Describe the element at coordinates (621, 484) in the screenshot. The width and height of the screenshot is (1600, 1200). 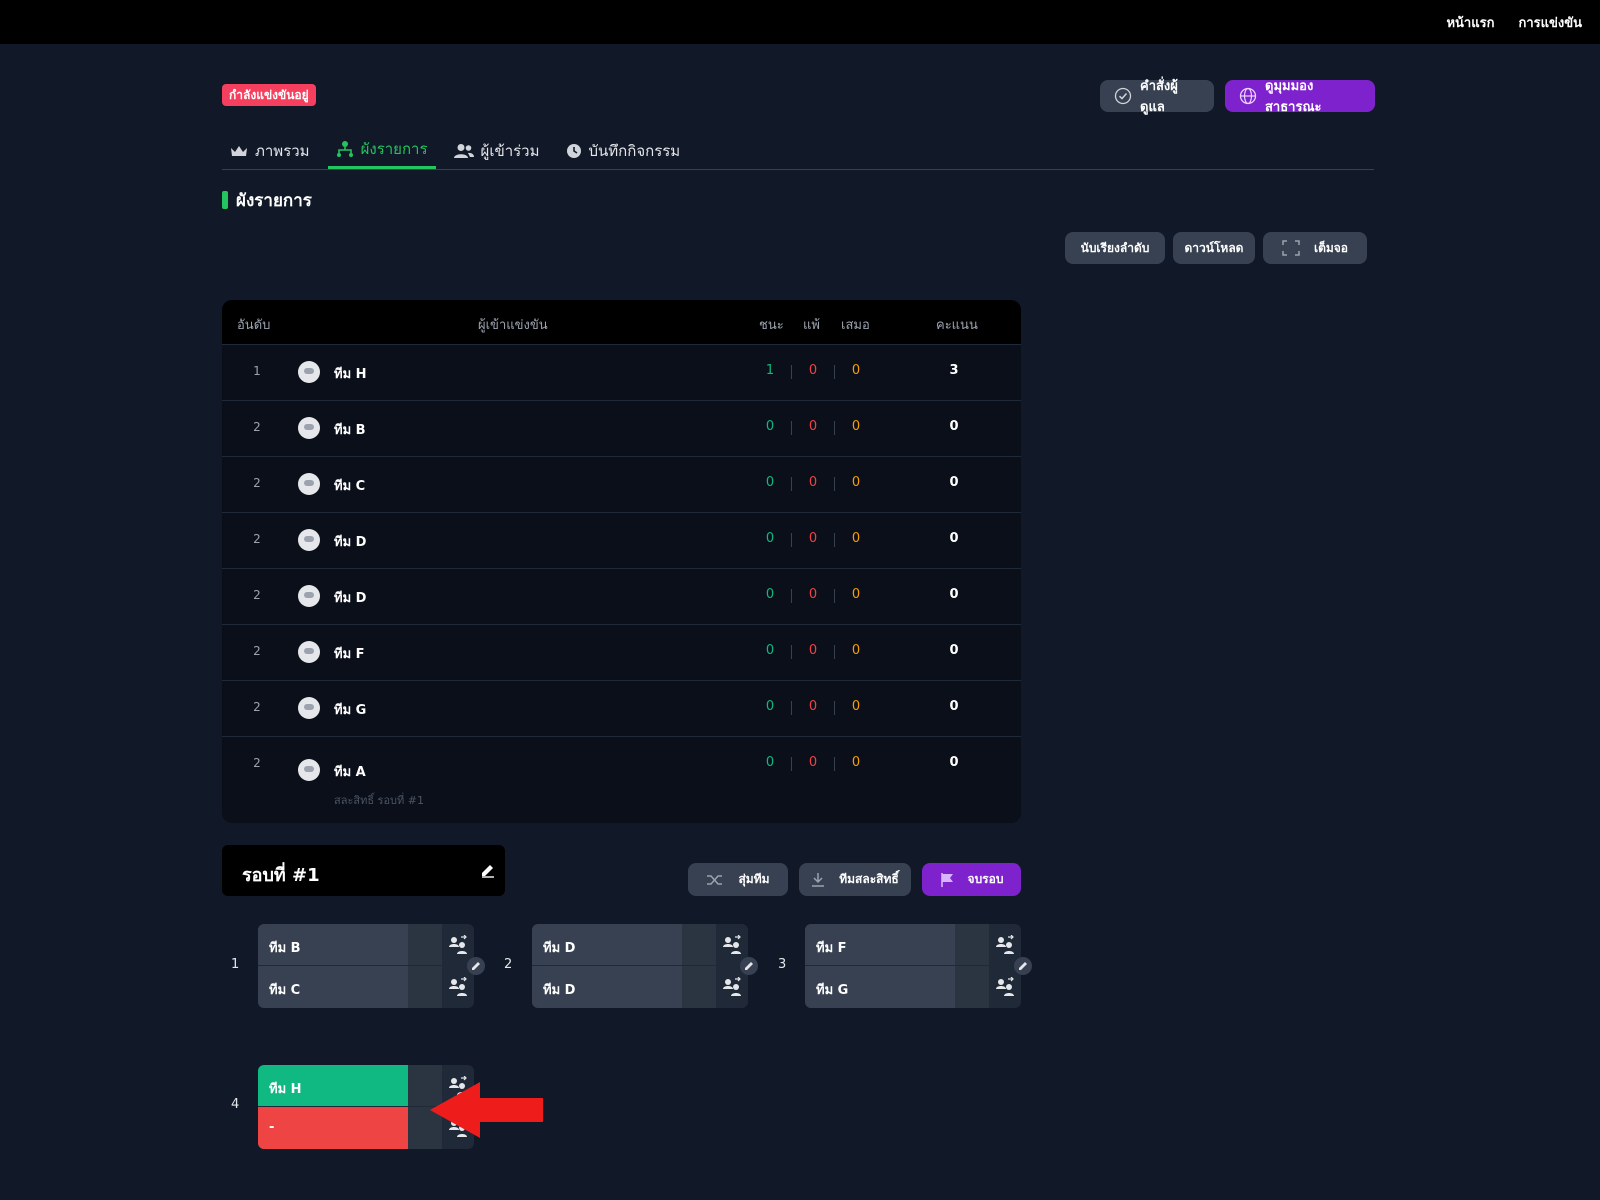
I see `table-row: 2 ทีม C 0 0 0 0` at that location.